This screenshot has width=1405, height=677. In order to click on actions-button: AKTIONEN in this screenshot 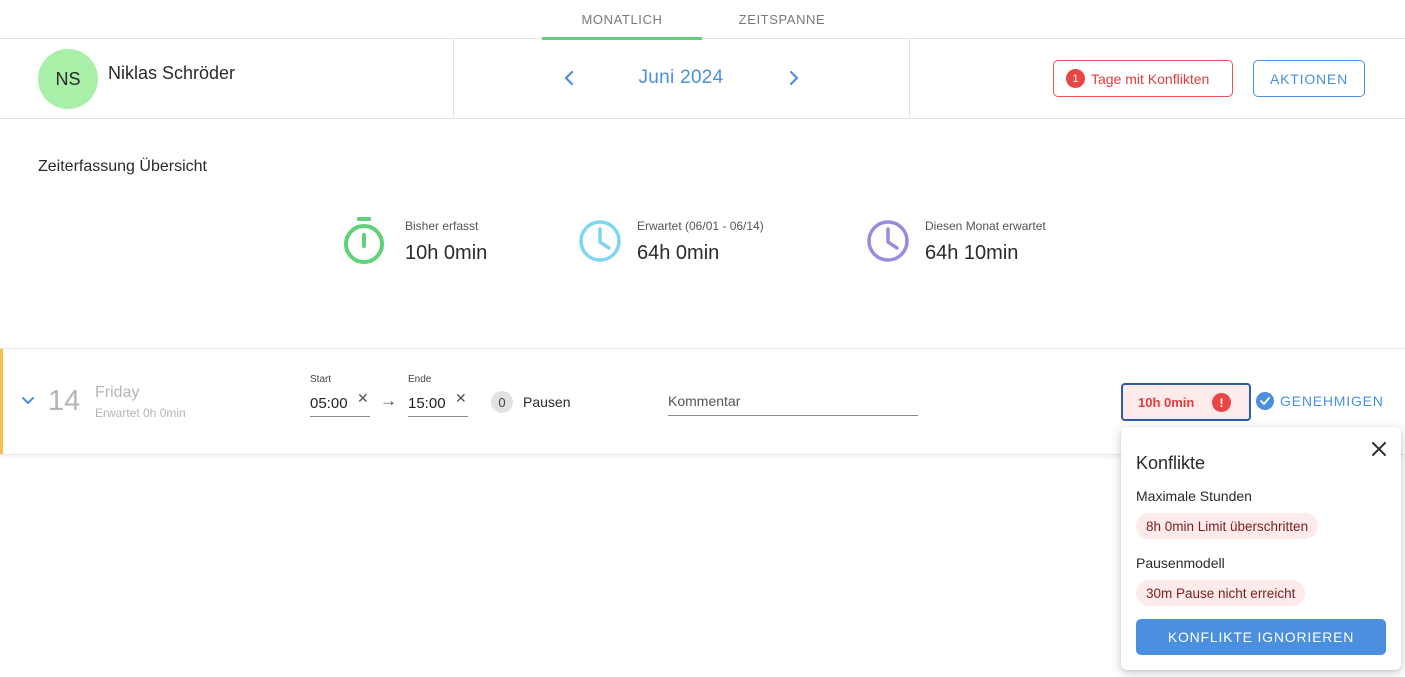, I will do `click(1309, 78)`.